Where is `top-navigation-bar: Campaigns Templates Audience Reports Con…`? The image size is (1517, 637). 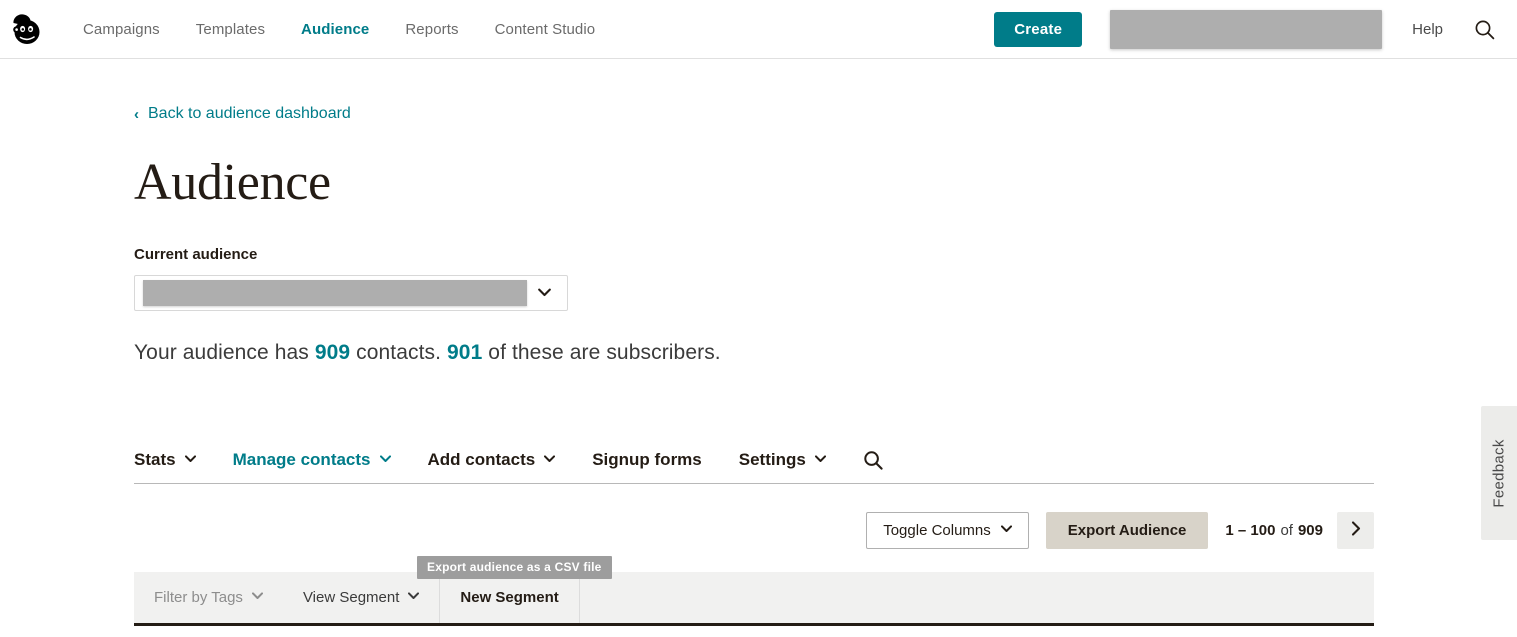
top-navigation-bar: Campaigns Templates Audience Reports Con… is located at coordinates (758, 29).